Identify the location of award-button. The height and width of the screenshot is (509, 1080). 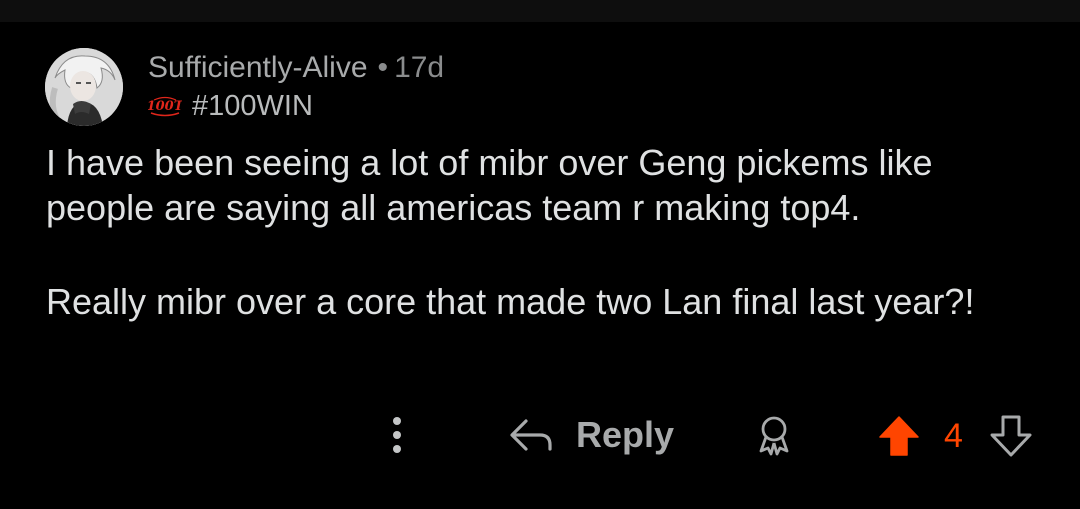
(774, 435).